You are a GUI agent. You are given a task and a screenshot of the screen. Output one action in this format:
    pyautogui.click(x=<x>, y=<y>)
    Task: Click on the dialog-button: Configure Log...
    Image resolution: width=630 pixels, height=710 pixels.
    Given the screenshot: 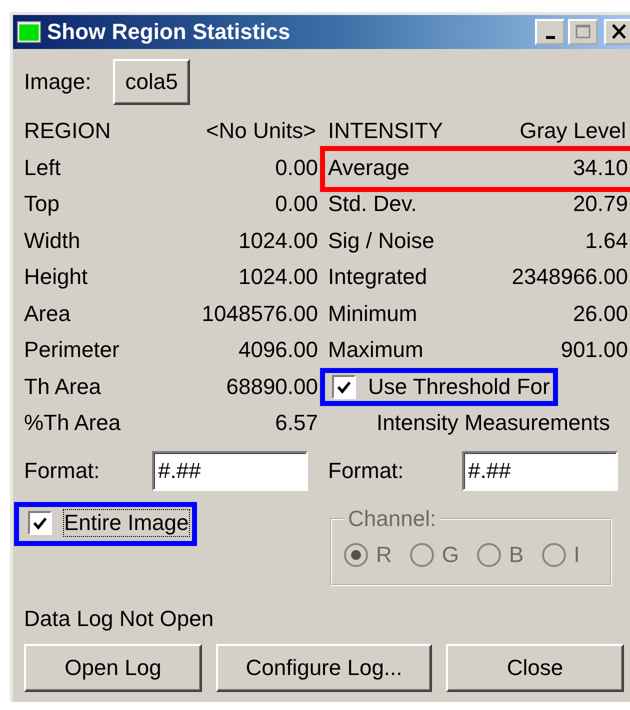 What is the action you would take?
    pyautogui.click(x=324, y=668)
    